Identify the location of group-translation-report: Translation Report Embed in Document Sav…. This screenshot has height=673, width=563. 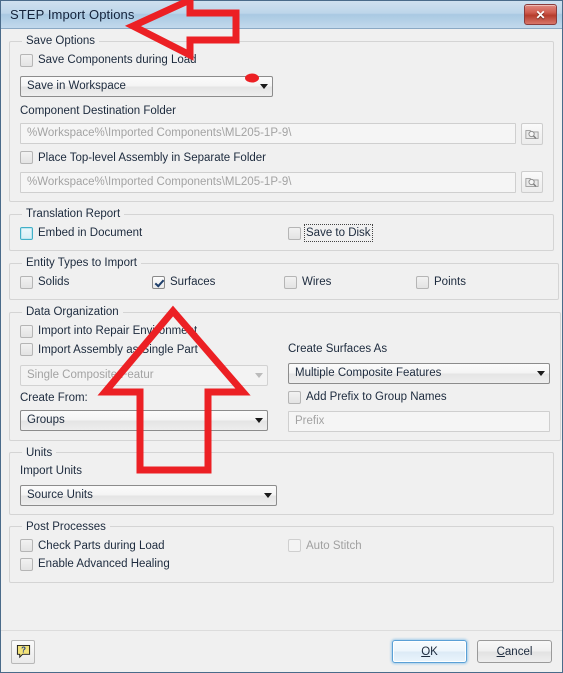
(281, 229).